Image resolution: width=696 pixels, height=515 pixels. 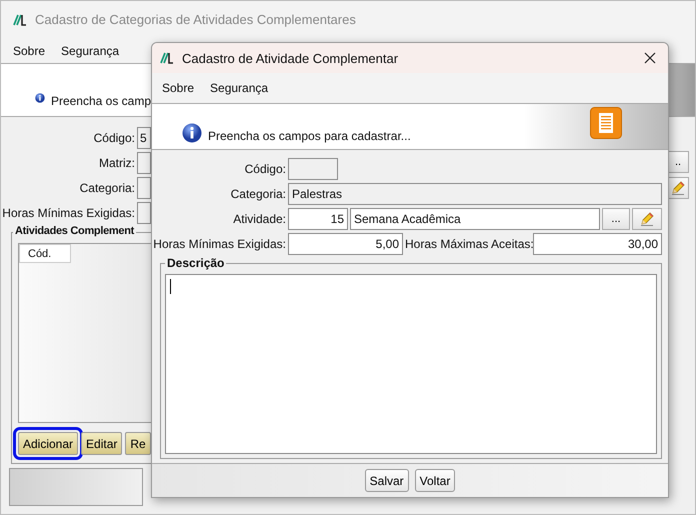 I want to click on info-icon, so click(x=192, y=133).